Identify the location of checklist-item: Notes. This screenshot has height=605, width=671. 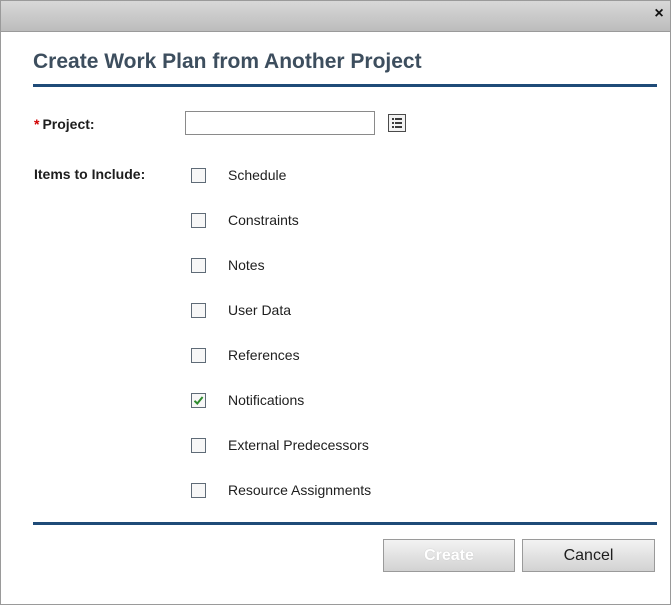
(228, 265).